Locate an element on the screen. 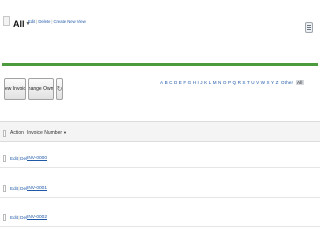 The width and height of the screenshot is (320, 250). change-owner-button: Change Owner is located at coordinates (41, 89).